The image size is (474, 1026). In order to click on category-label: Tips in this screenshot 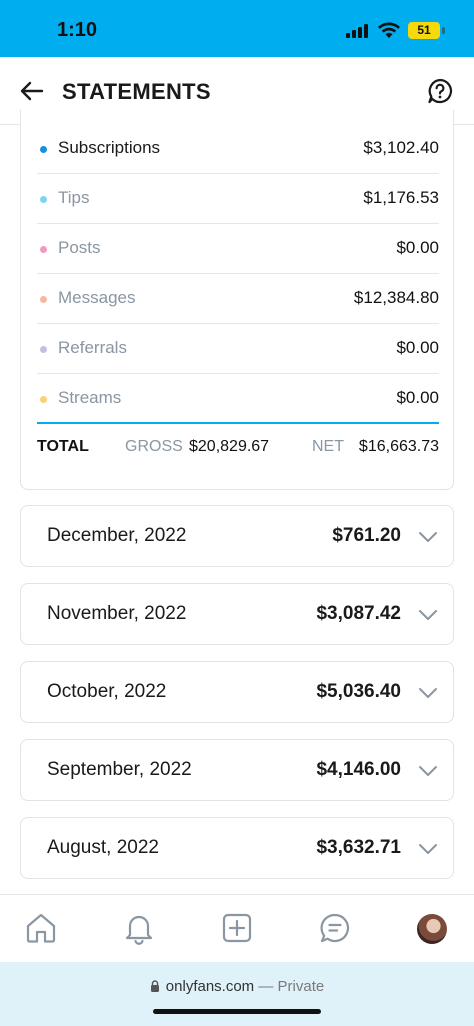, I will do `click(74, 197)`.